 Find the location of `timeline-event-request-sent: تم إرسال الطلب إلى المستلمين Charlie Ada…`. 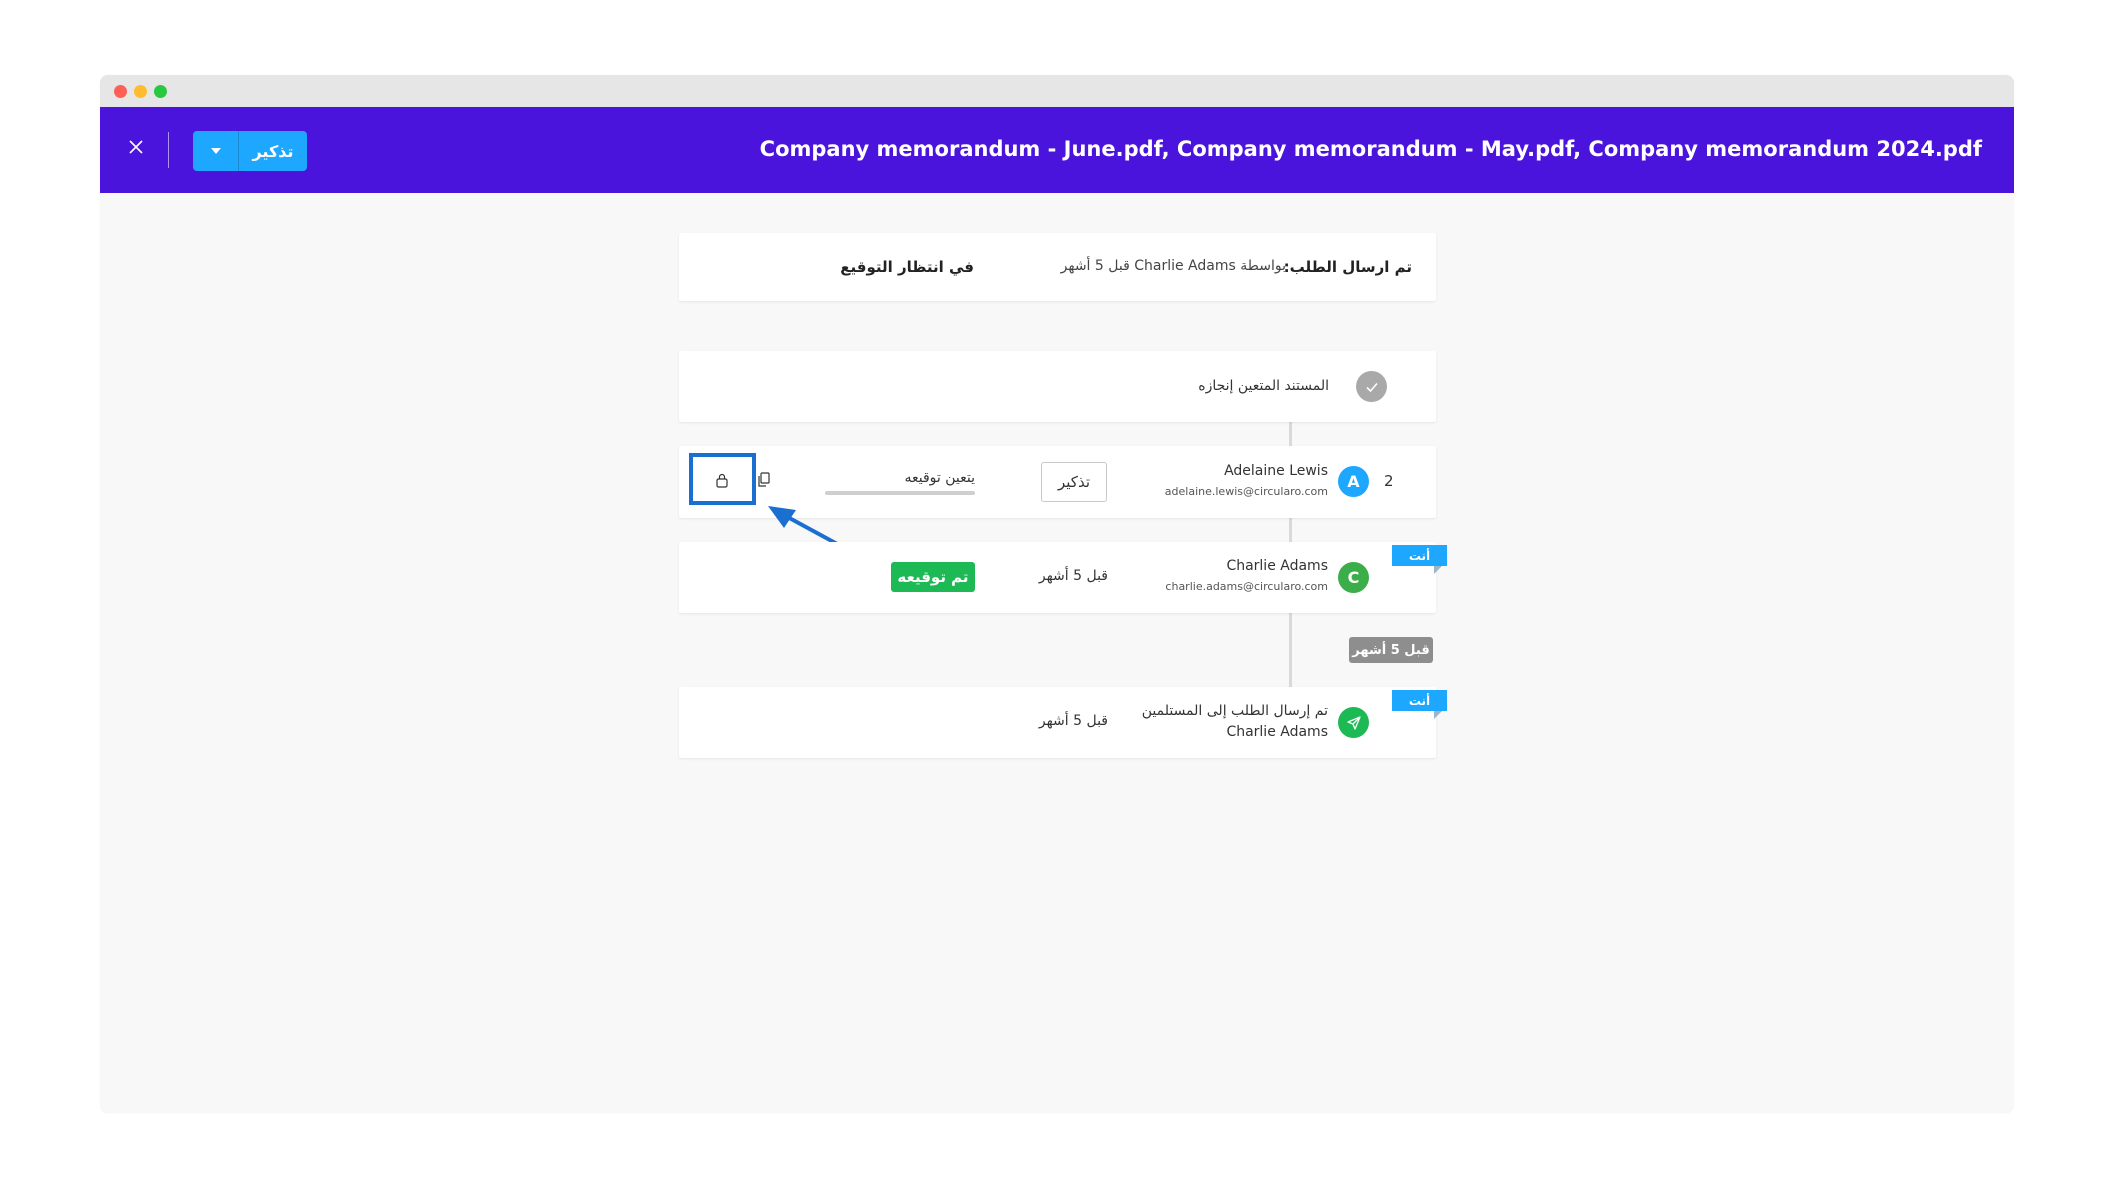

timeline-event-request-sent: تم إرسال الطلب إلى المستلمين Charlie Ada… is located at coordinates (1057, 722).